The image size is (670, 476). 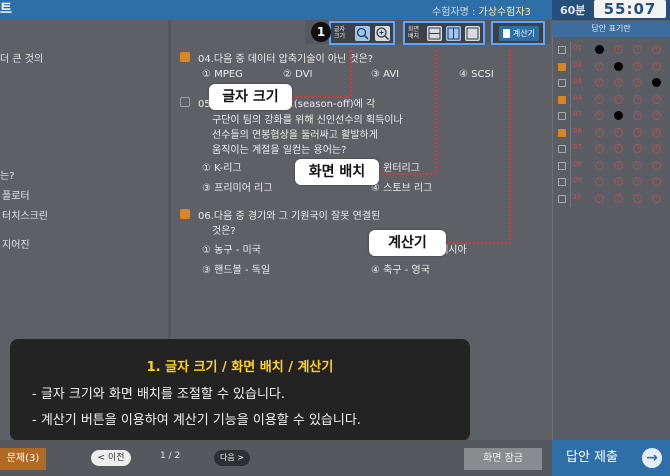 What do you see at coordinates (240, 367) in the screenshot?
I see `instruction-title: 1. 글자 크기 / 화면 배치 / 계산기` at bounding box center [240, 367].